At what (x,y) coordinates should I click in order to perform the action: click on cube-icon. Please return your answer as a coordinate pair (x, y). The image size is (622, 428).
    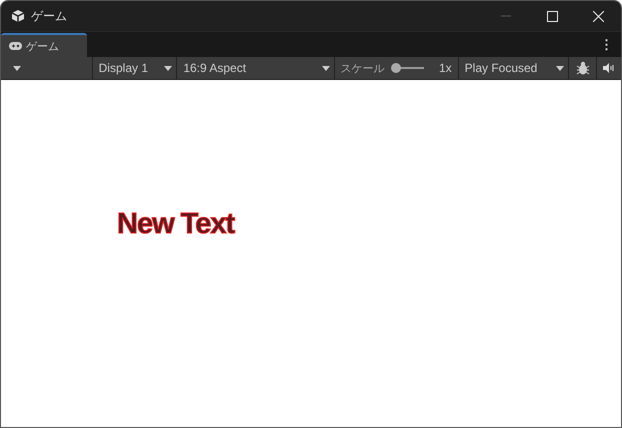
    Looking at the image, I should click on (18, 16).